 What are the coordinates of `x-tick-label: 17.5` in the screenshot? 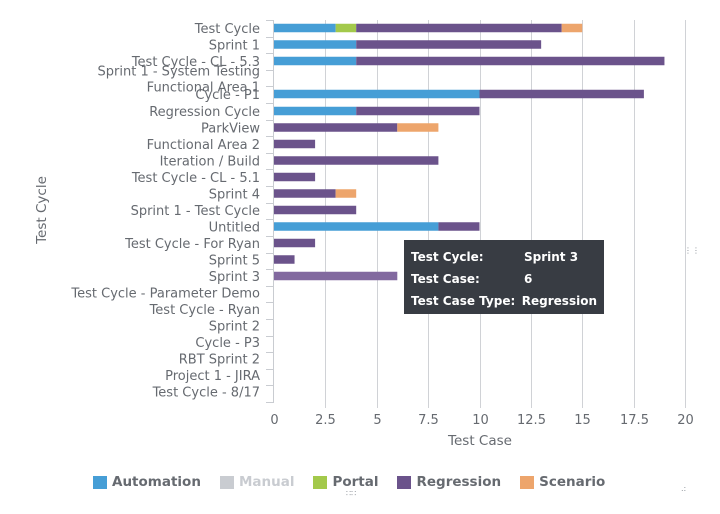 It's located at (634, 420).